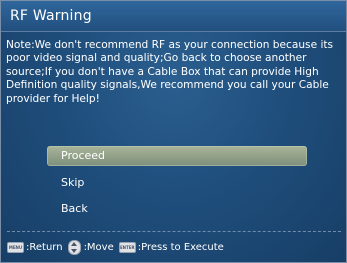 This screenshot has width=347, height=263. Describe the element at coordinates (44, 247) in the screenshot. I see `return-hint: :Return` at that location.